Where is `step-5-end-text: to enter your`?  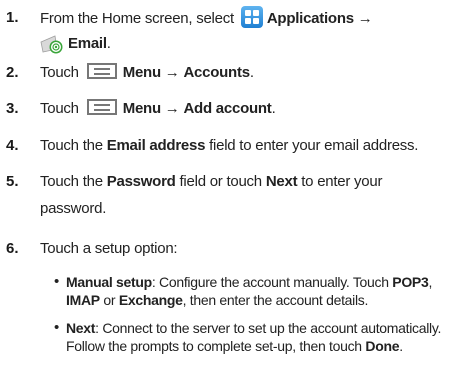
step-5-end-text: to enter your is located at coordinates (342, 181).